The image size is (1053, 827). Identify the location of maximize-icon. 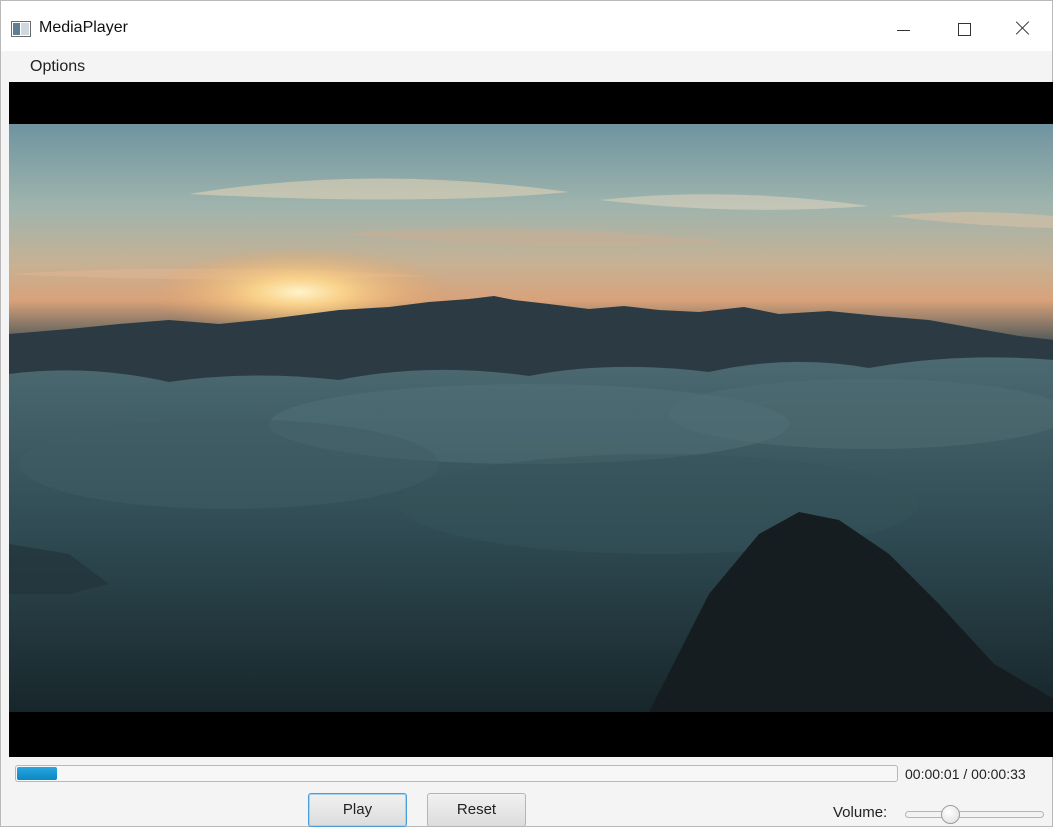
(964, 29).